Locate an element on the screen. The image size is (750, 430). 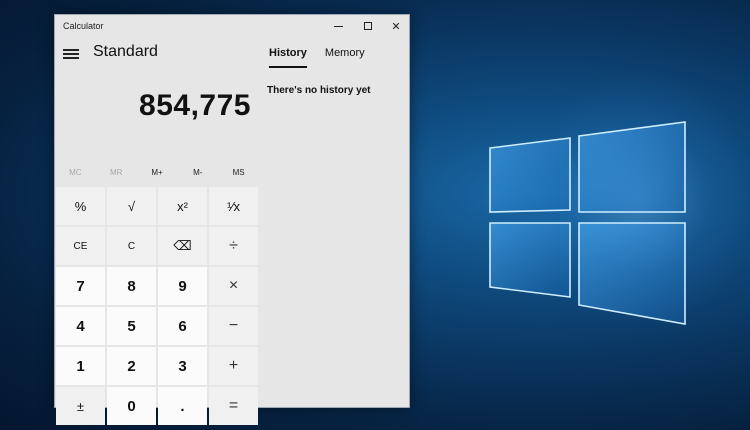
decimal-button: . is located at coordinates (182, 406).